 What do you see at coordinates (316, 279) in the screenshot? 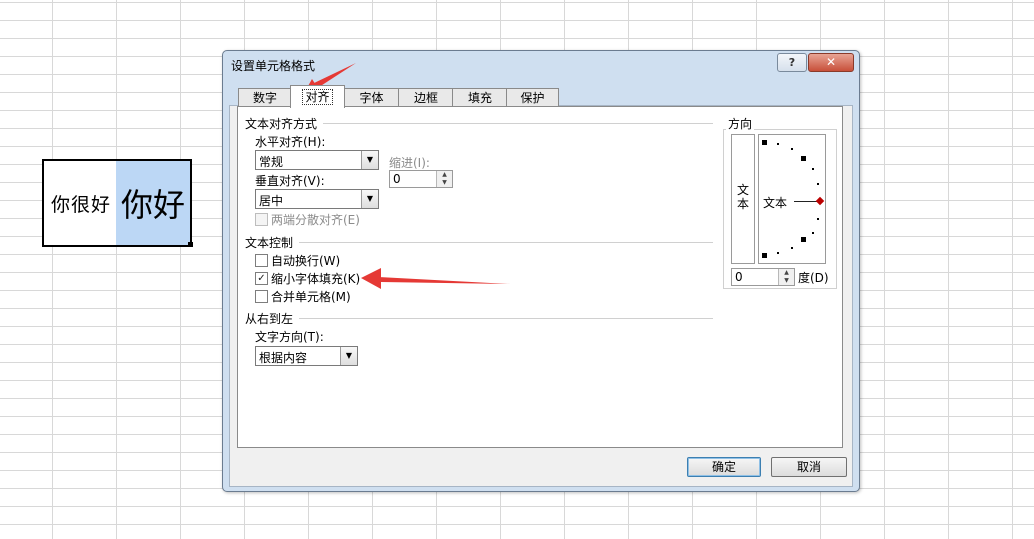
I see `shrink-to-fit-label: 缩小字体填充(K)` at bounding box center [316, 279].